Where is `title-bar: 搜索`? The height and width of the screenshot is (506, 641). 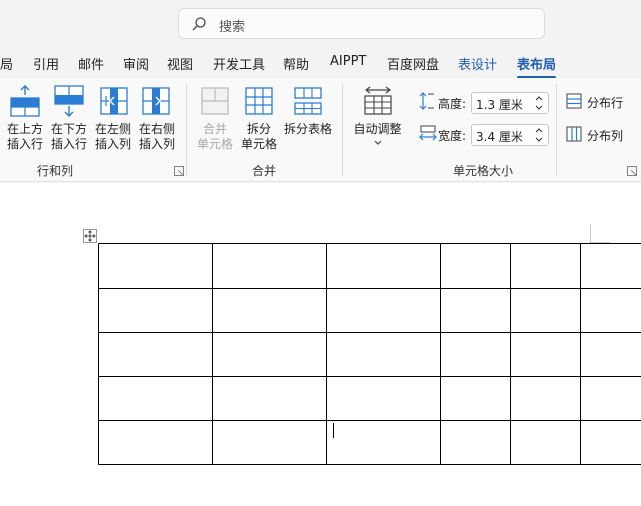
title-bar: 搜索 is located at coordinates (320, 23).